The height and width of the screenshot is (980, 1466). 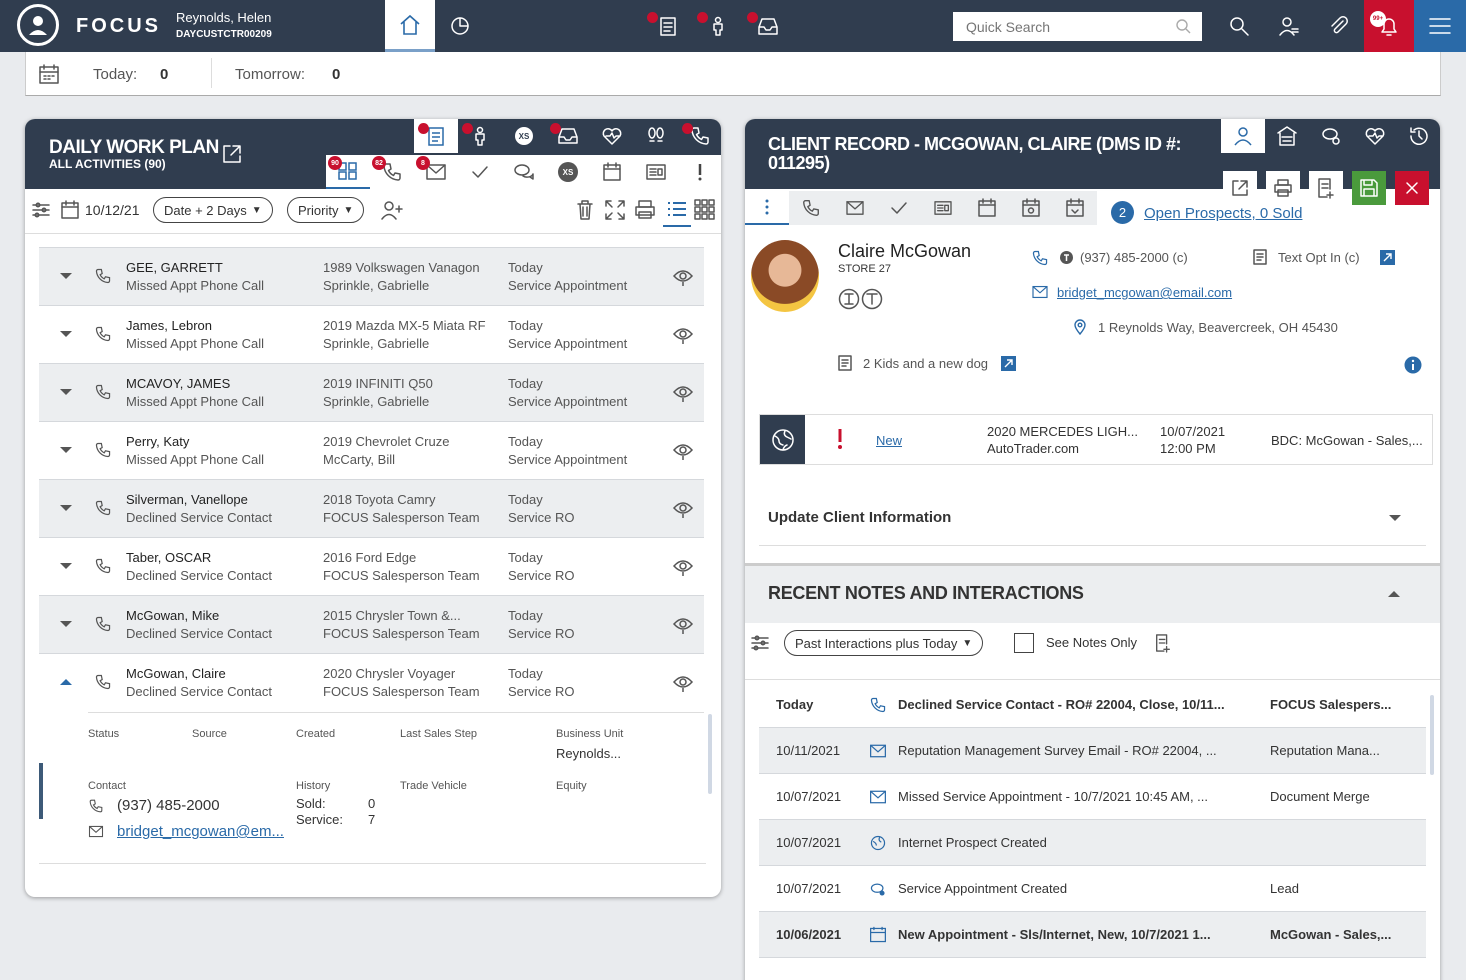 I want to click on sort-dropdown: Priority ▼, so click(x=326, y=210).